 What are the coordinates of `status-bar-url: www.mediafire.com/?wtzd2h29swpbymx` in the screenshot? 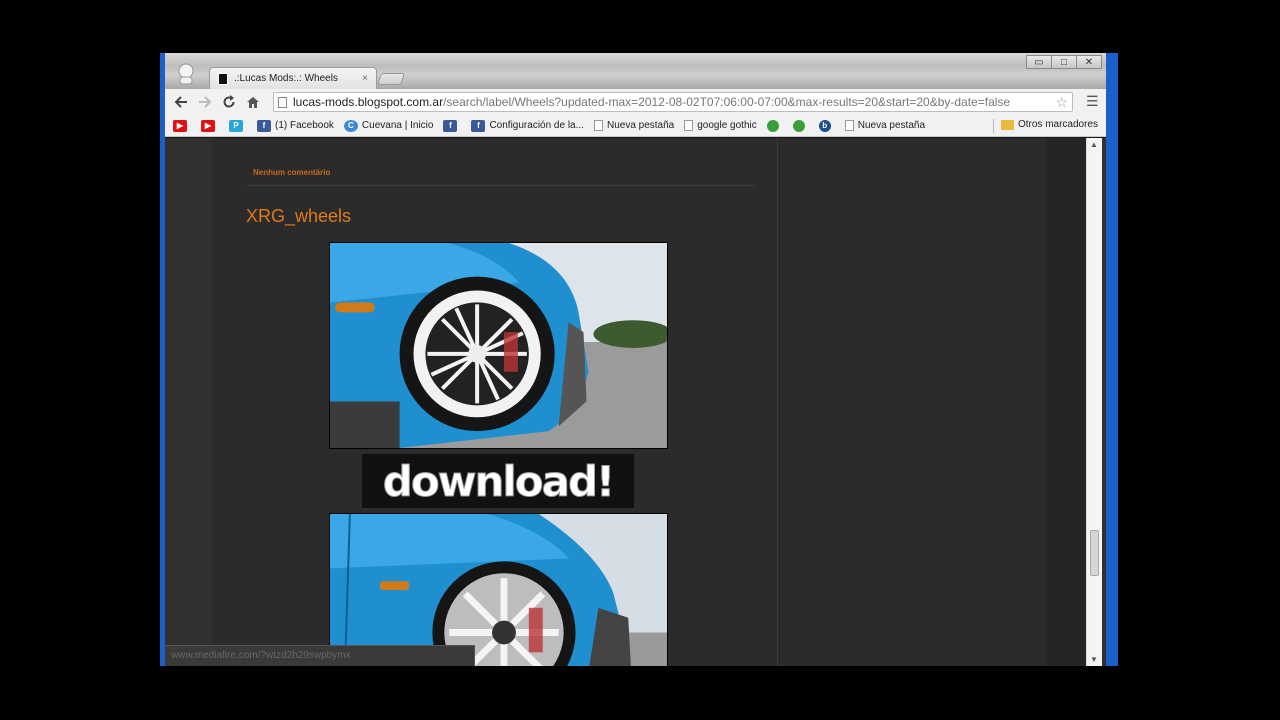 It's located at (320, 655).